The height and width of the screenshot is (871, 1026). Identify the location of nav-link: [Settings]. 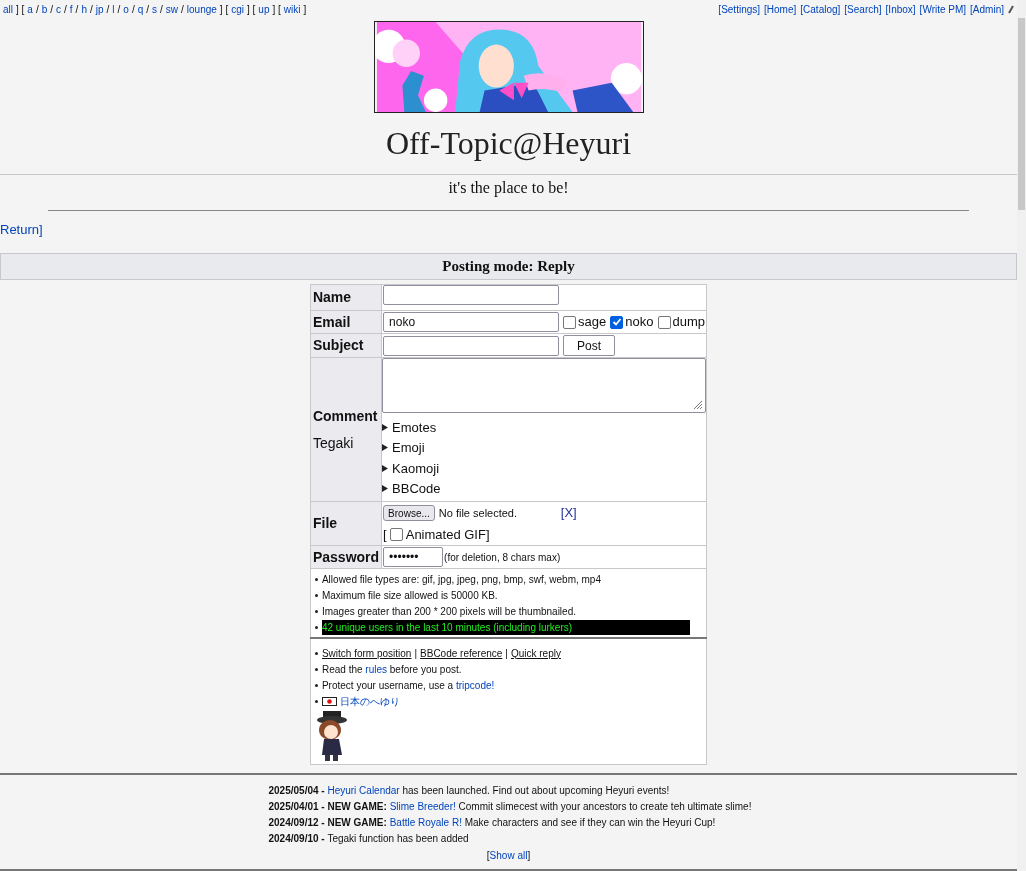
(739, 9).